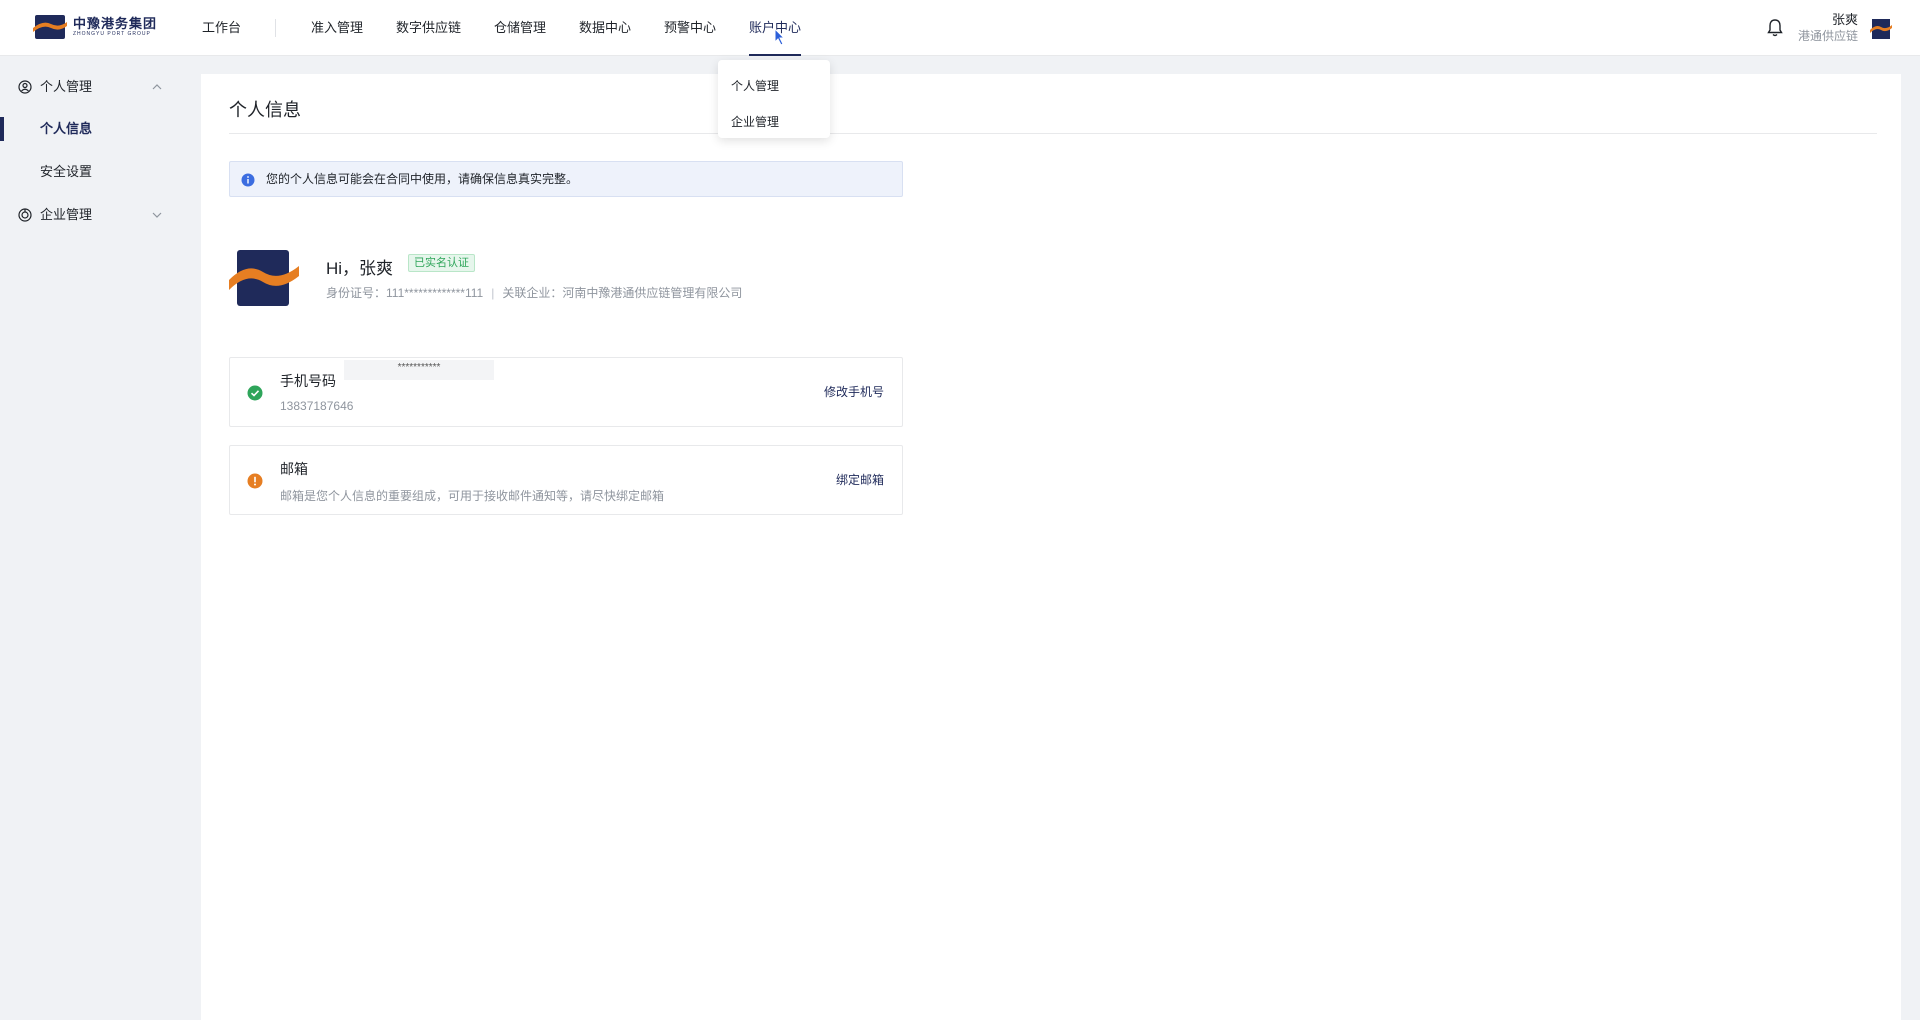 This screenshot has width=1920, height=1020. I want to click on logo-icon, so click(50, 27).